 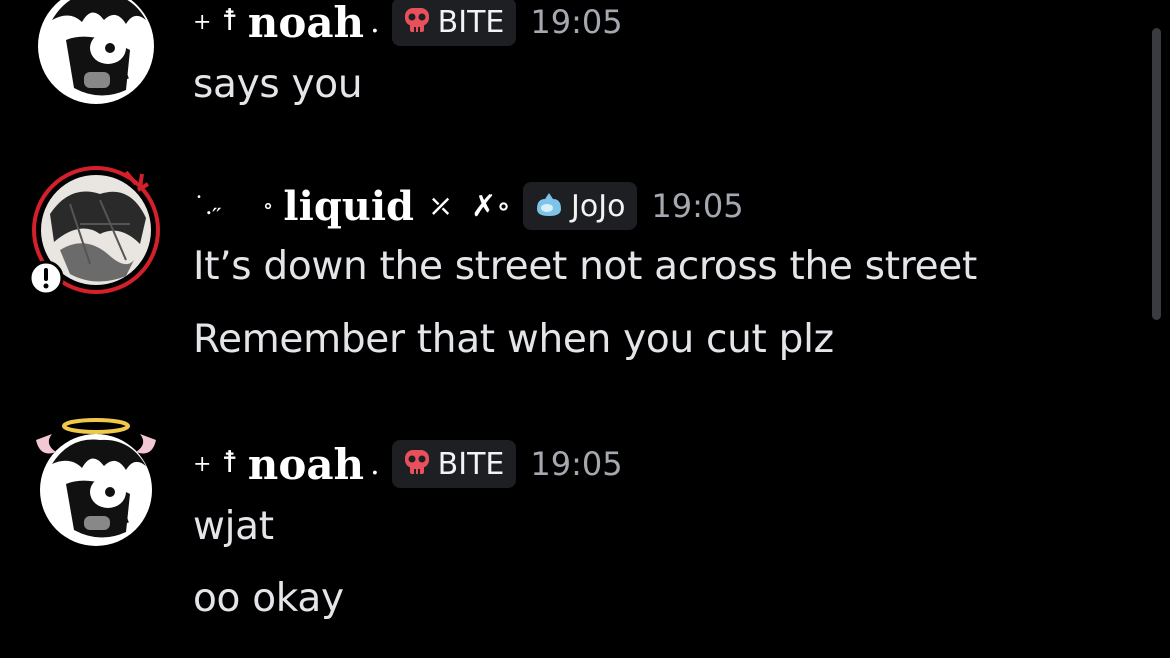 What do you see at coordinates (268, 598) in the screenshot?
I see `message-text: oo okay` at bounding box center [268, 598].